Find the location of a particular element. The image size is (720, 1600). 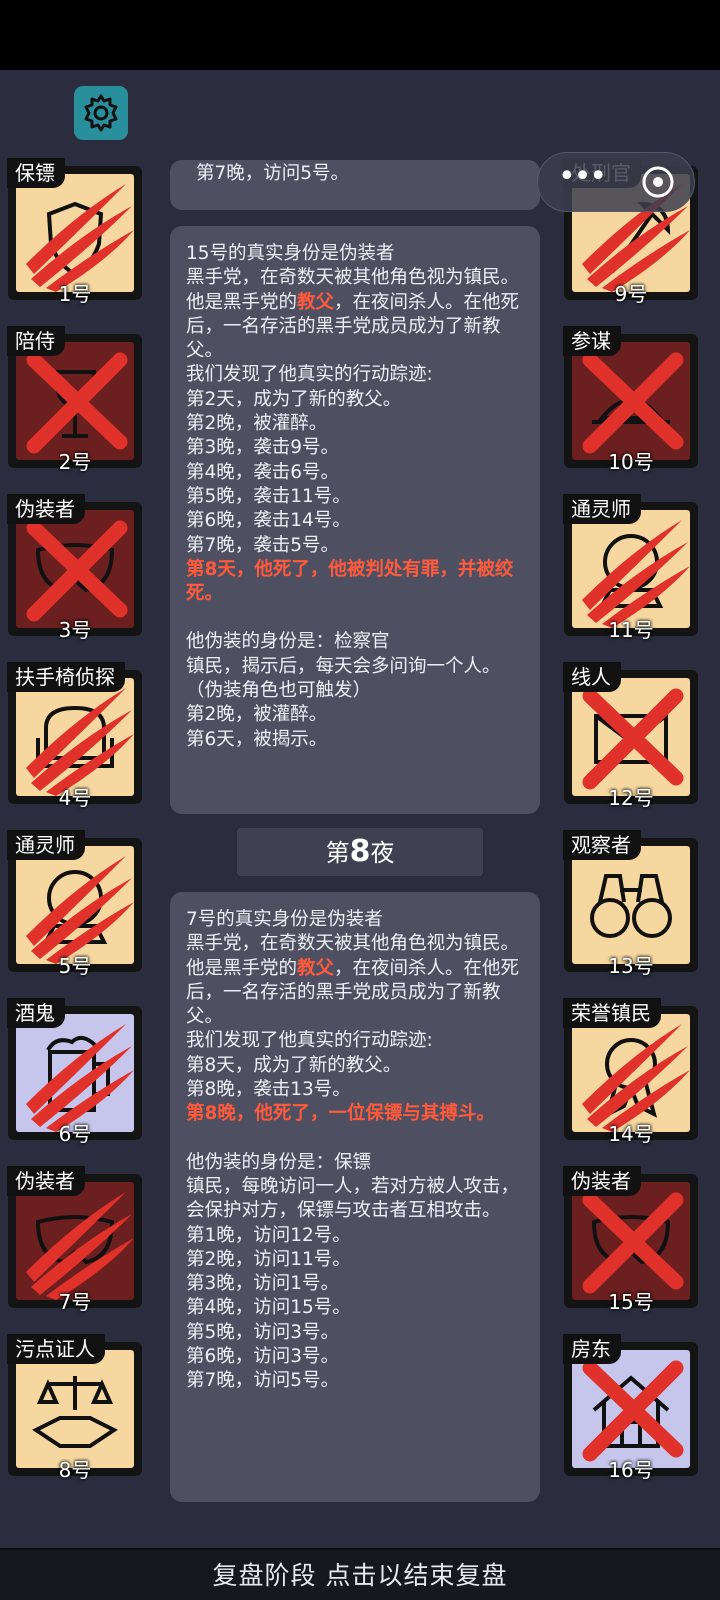

shield-icon is located at coordinates (75, 233).